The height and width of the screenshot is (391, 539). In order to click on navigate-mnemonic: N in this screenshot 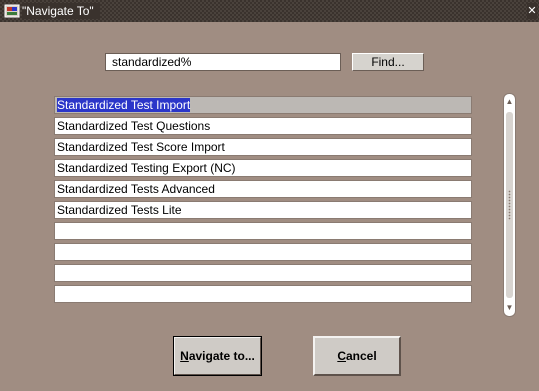, I will do `click(184, 356)`.